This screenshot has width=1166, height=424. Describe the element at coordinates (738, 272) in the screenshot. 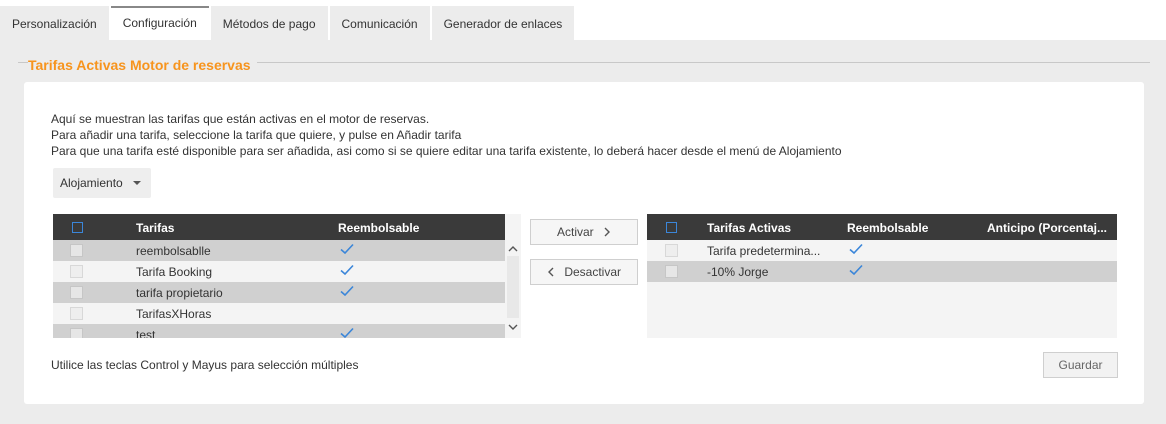

I see `rate-name: -10% Jorge` at that location.